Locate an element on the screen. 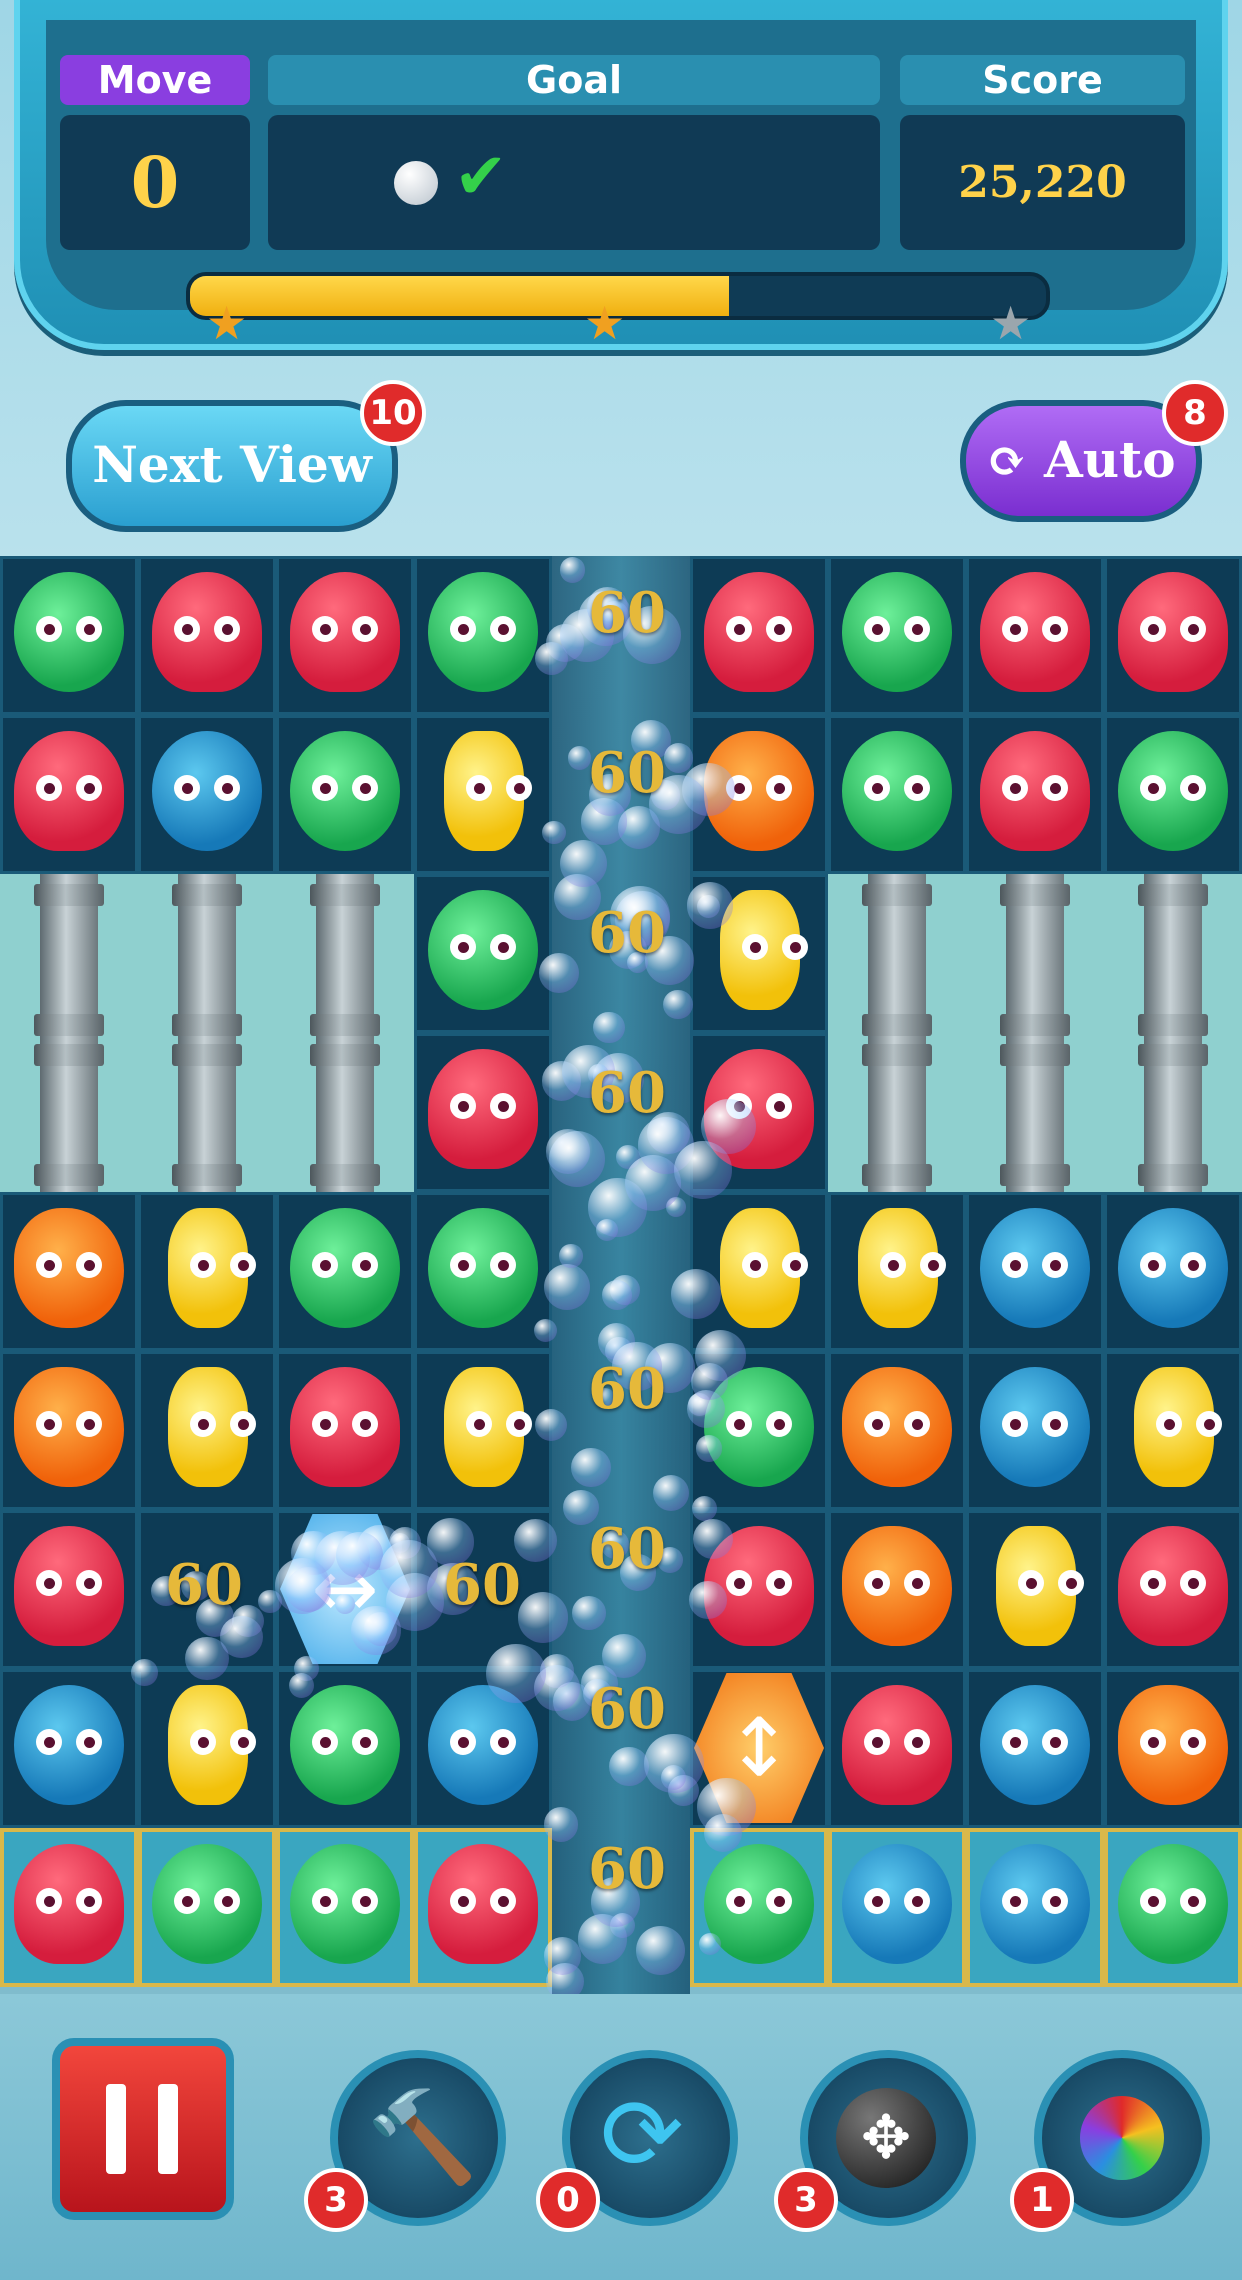 The width and height of the screenshot is (1242, 2280). next-view-button: Next View is located at coordinates (232, 466).